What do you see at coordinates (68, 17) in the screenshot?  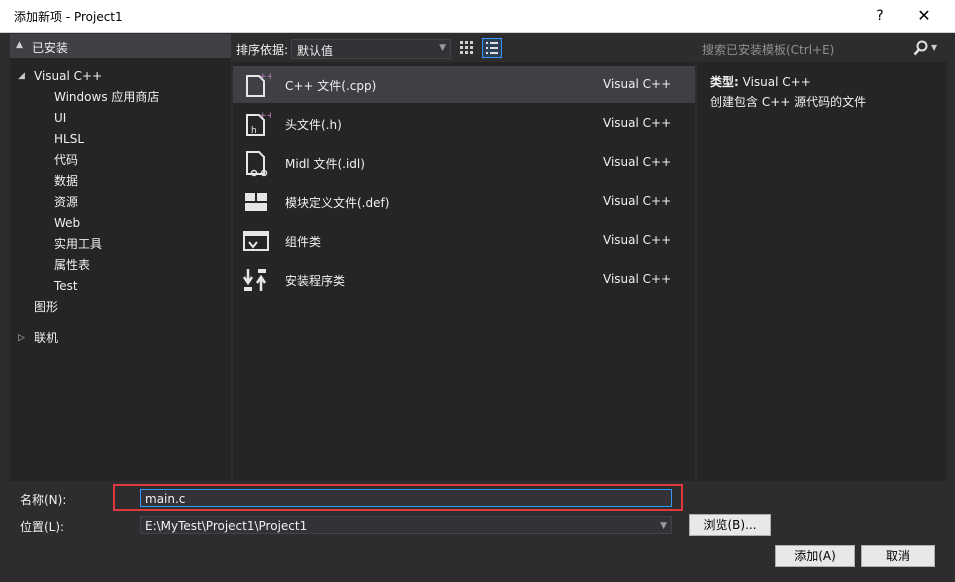 I see `window-title: 添加新项 - Project1` at bounding box center [68, 17].